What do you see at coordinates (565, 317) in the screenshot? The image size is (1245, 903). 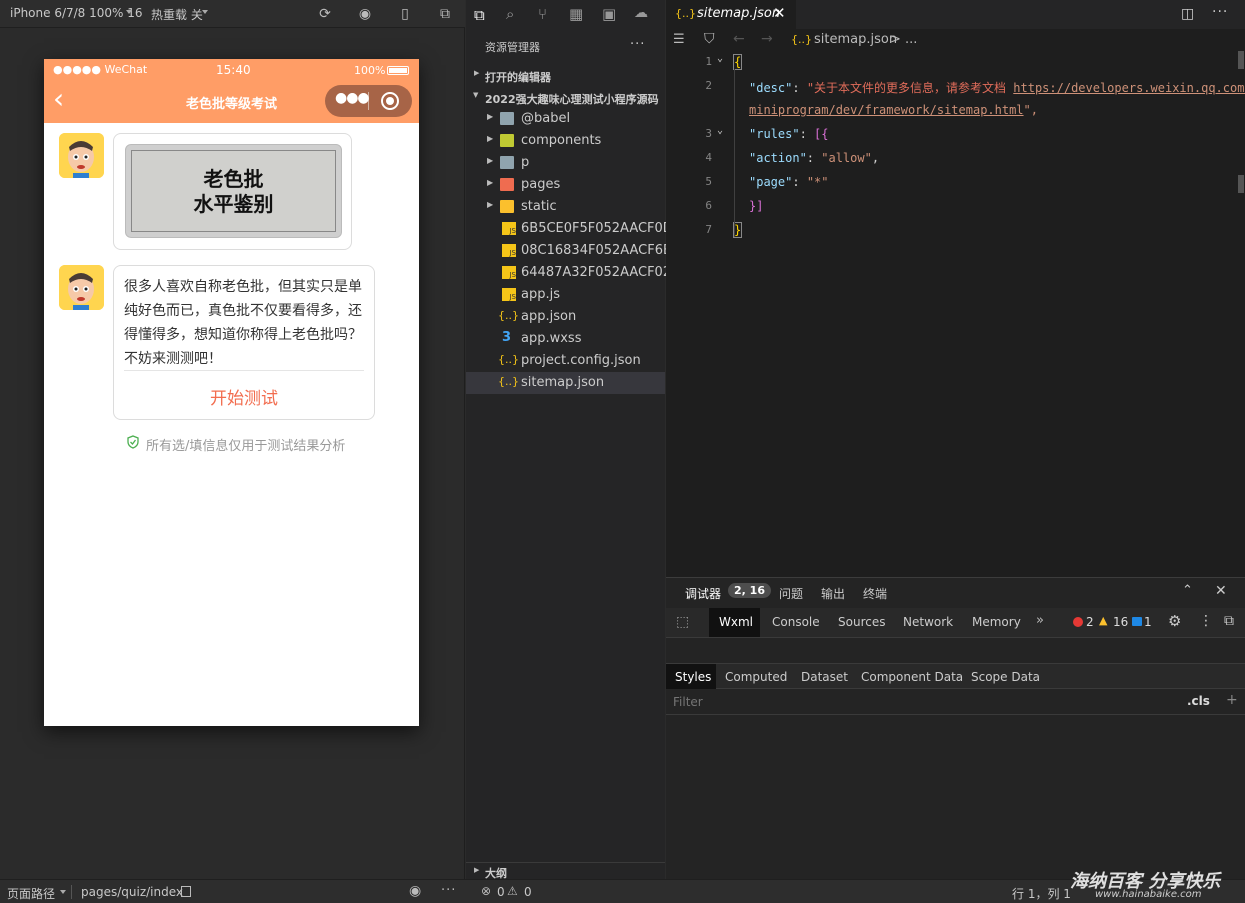 I see `tree-item-app-json: {..} app.json` at bounding box center [565, 317].